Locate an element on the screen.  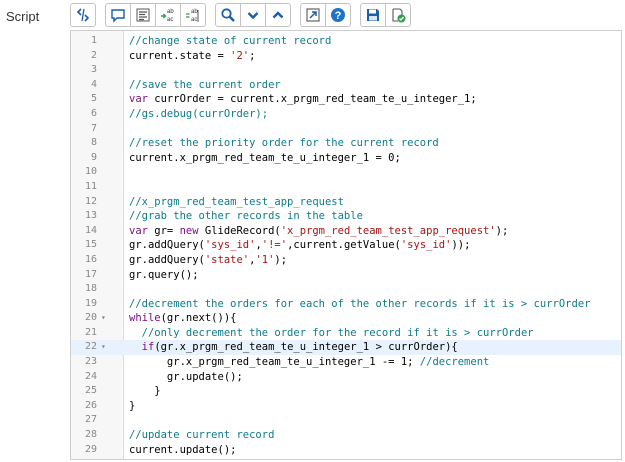
line-number: 13 is located at coordinates (90, 216).